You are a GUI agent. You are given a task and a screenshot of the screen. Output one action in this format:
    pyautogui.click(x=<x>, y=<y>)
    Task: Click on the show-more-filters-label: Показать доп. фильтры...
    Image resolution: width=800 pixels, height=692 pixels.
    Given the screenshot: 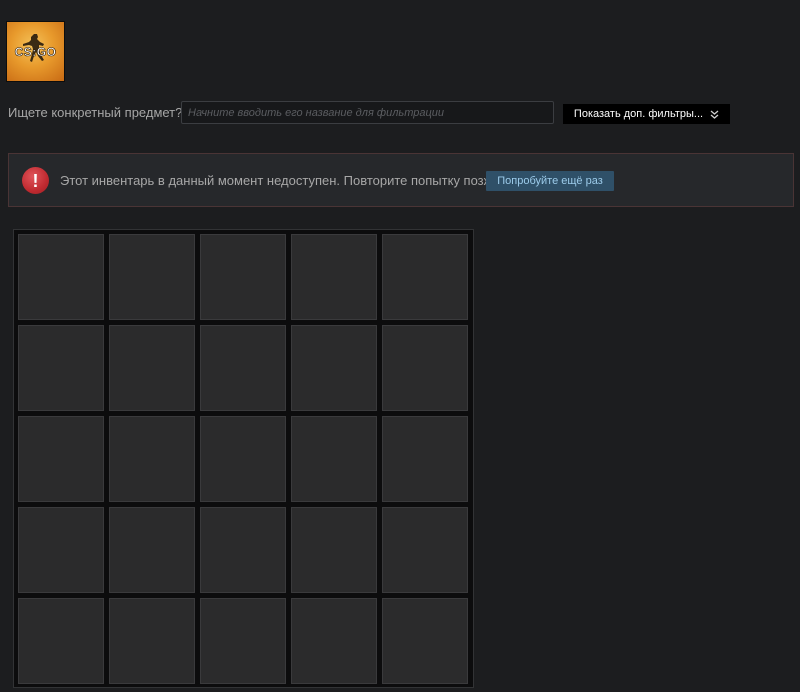 What is the action you would take?
    pyautogui.click(x=638, y=114)
    